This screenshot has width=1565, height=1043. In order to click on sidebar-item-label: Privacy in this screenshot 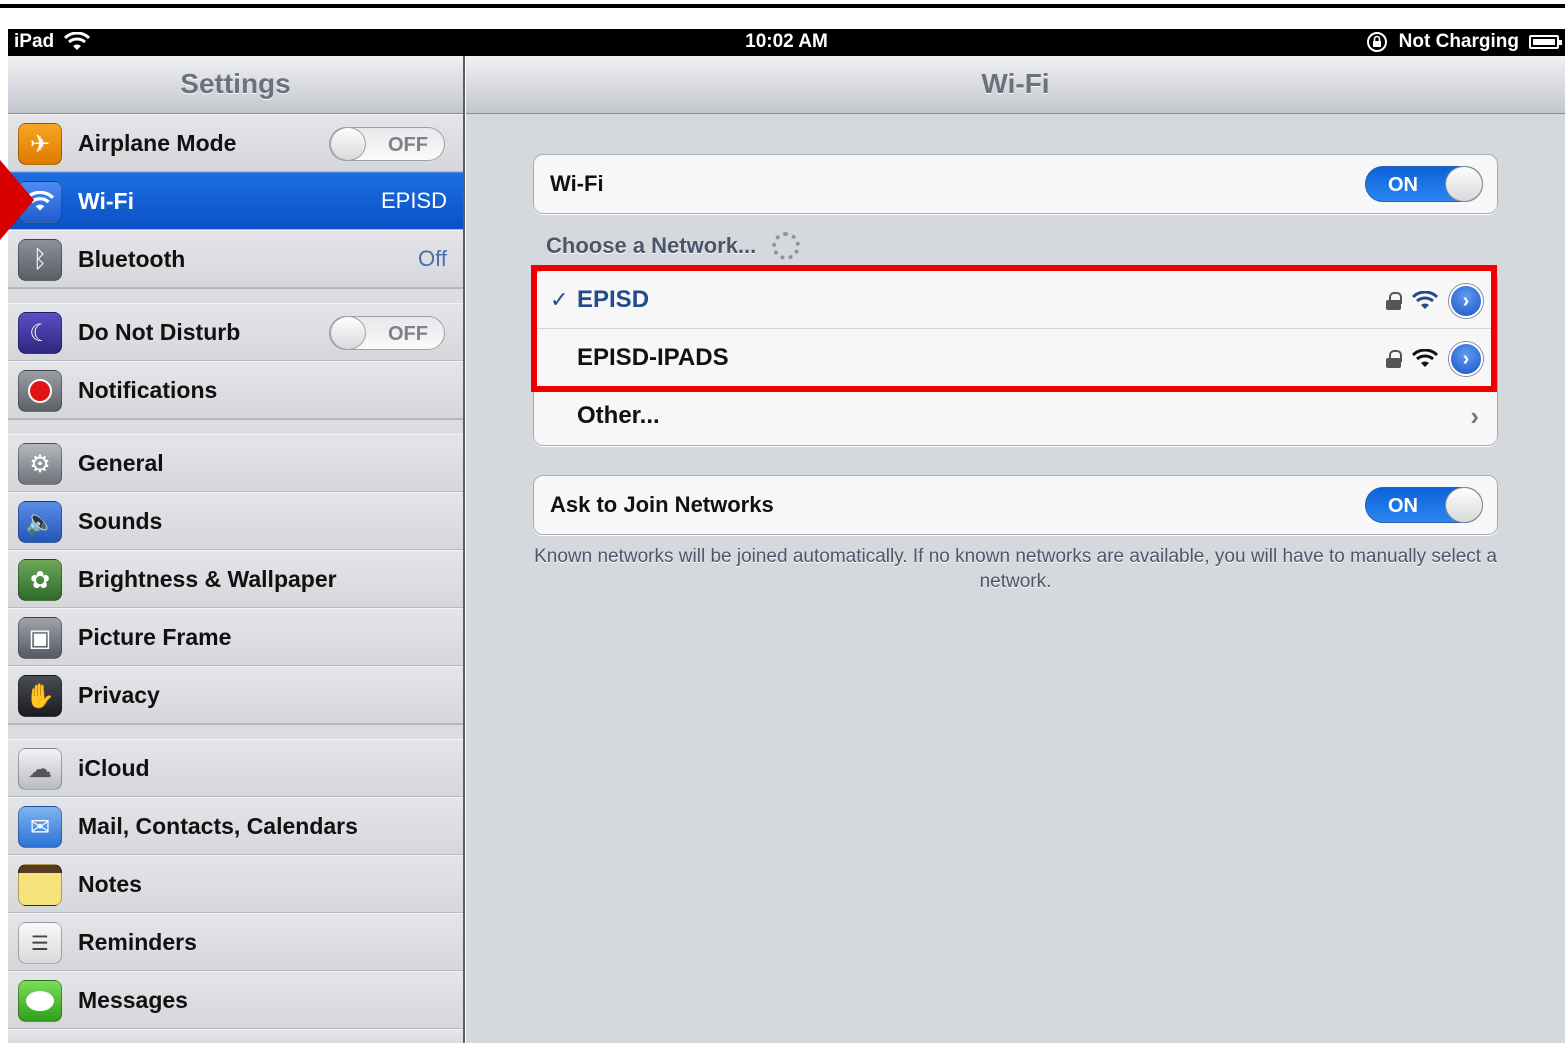, I will do `click(119, 694)`.